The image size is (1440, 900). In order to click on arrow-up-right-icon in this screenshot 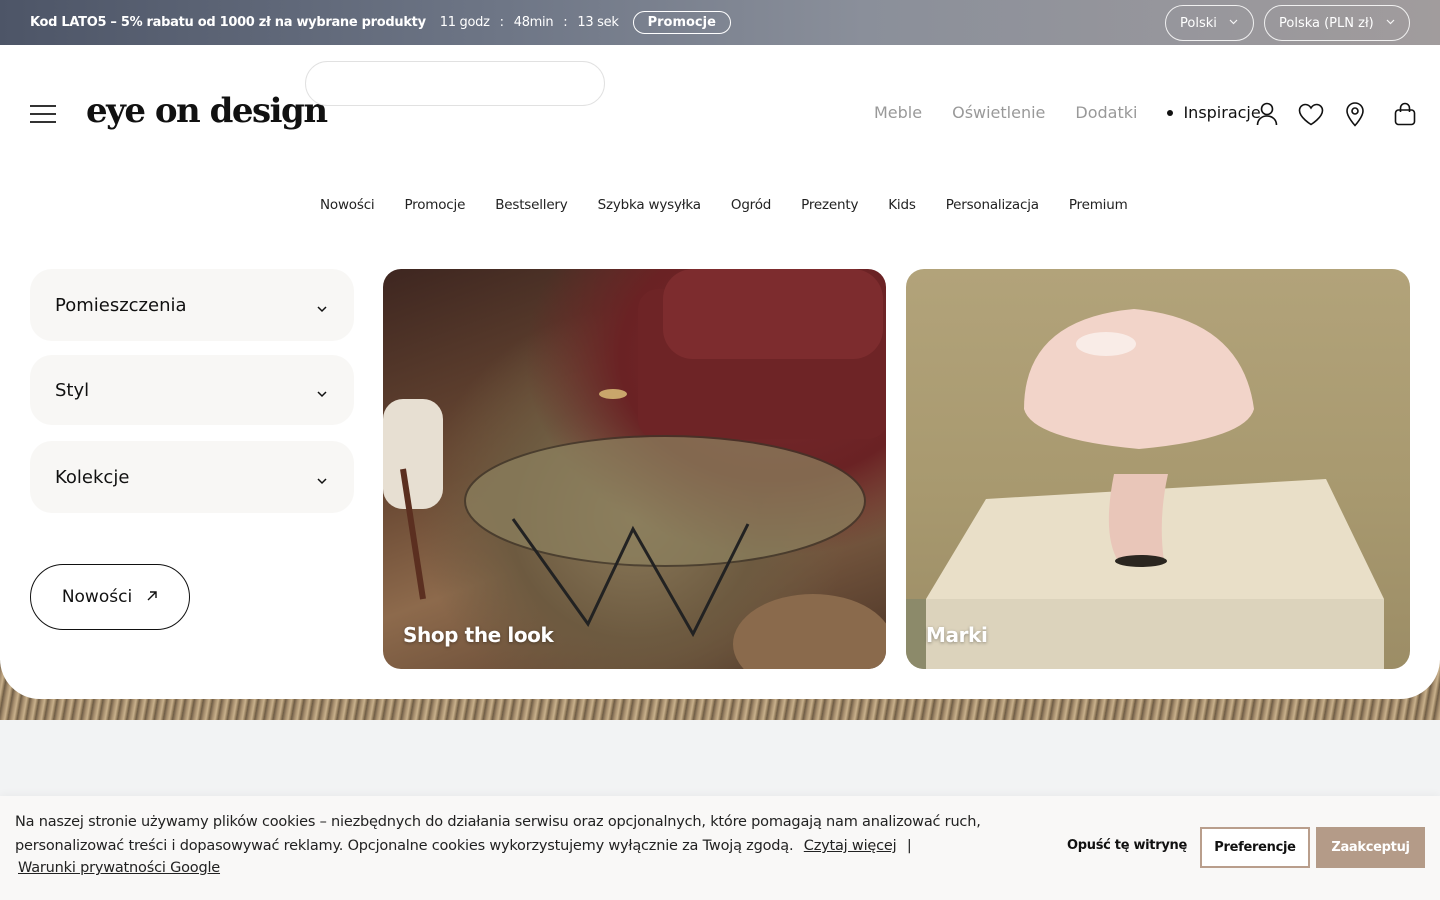, I will do `click(152, 597)`.